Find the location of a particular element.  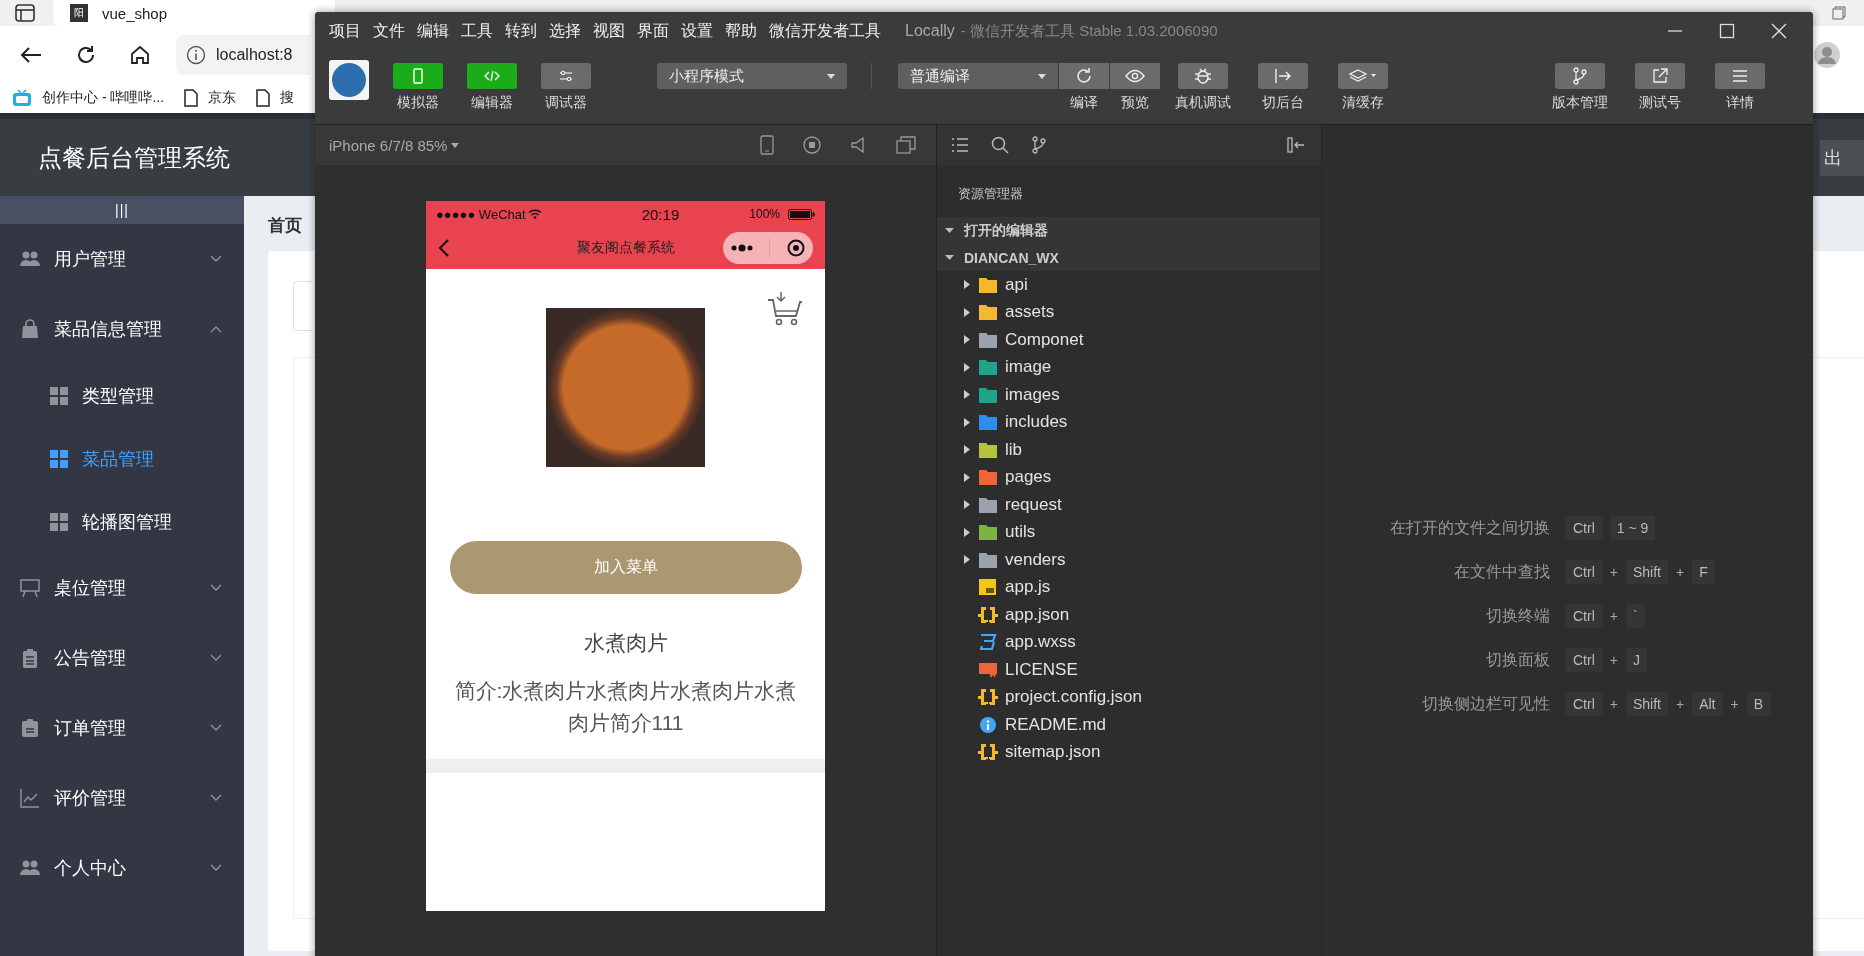

toolbar-button: 编辑器 is located at coordinates (492, 87).